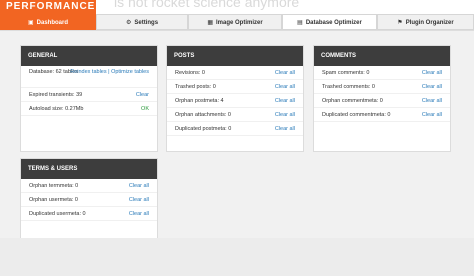 The image size is (474, 276). I want to click on tab-settings: ⚙ Settings, so click(142, 22).